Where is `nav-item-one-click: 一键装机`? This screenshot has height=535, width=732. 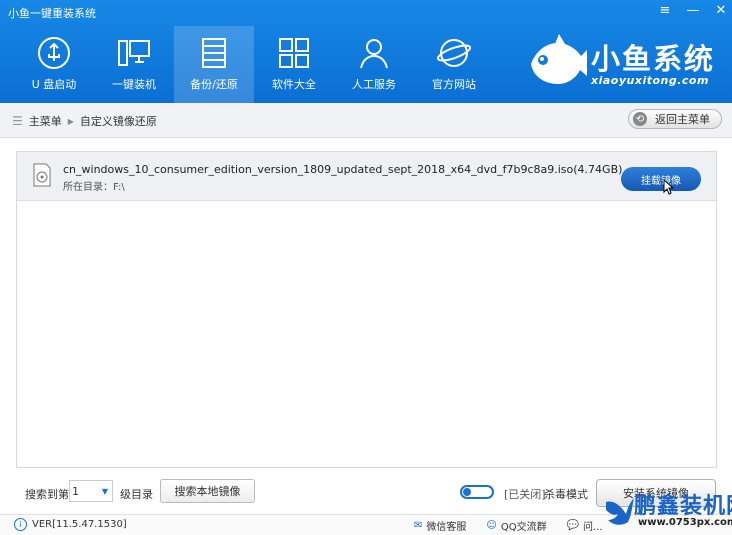
nav-item-one-click: 一键装机 is located at coordinates (134, 64).